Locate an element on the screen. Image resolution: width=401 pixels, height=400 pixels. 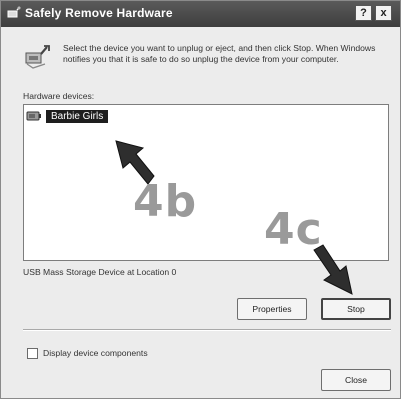
arrow-to-stop-button-icon is located at coordinates (333, 269).